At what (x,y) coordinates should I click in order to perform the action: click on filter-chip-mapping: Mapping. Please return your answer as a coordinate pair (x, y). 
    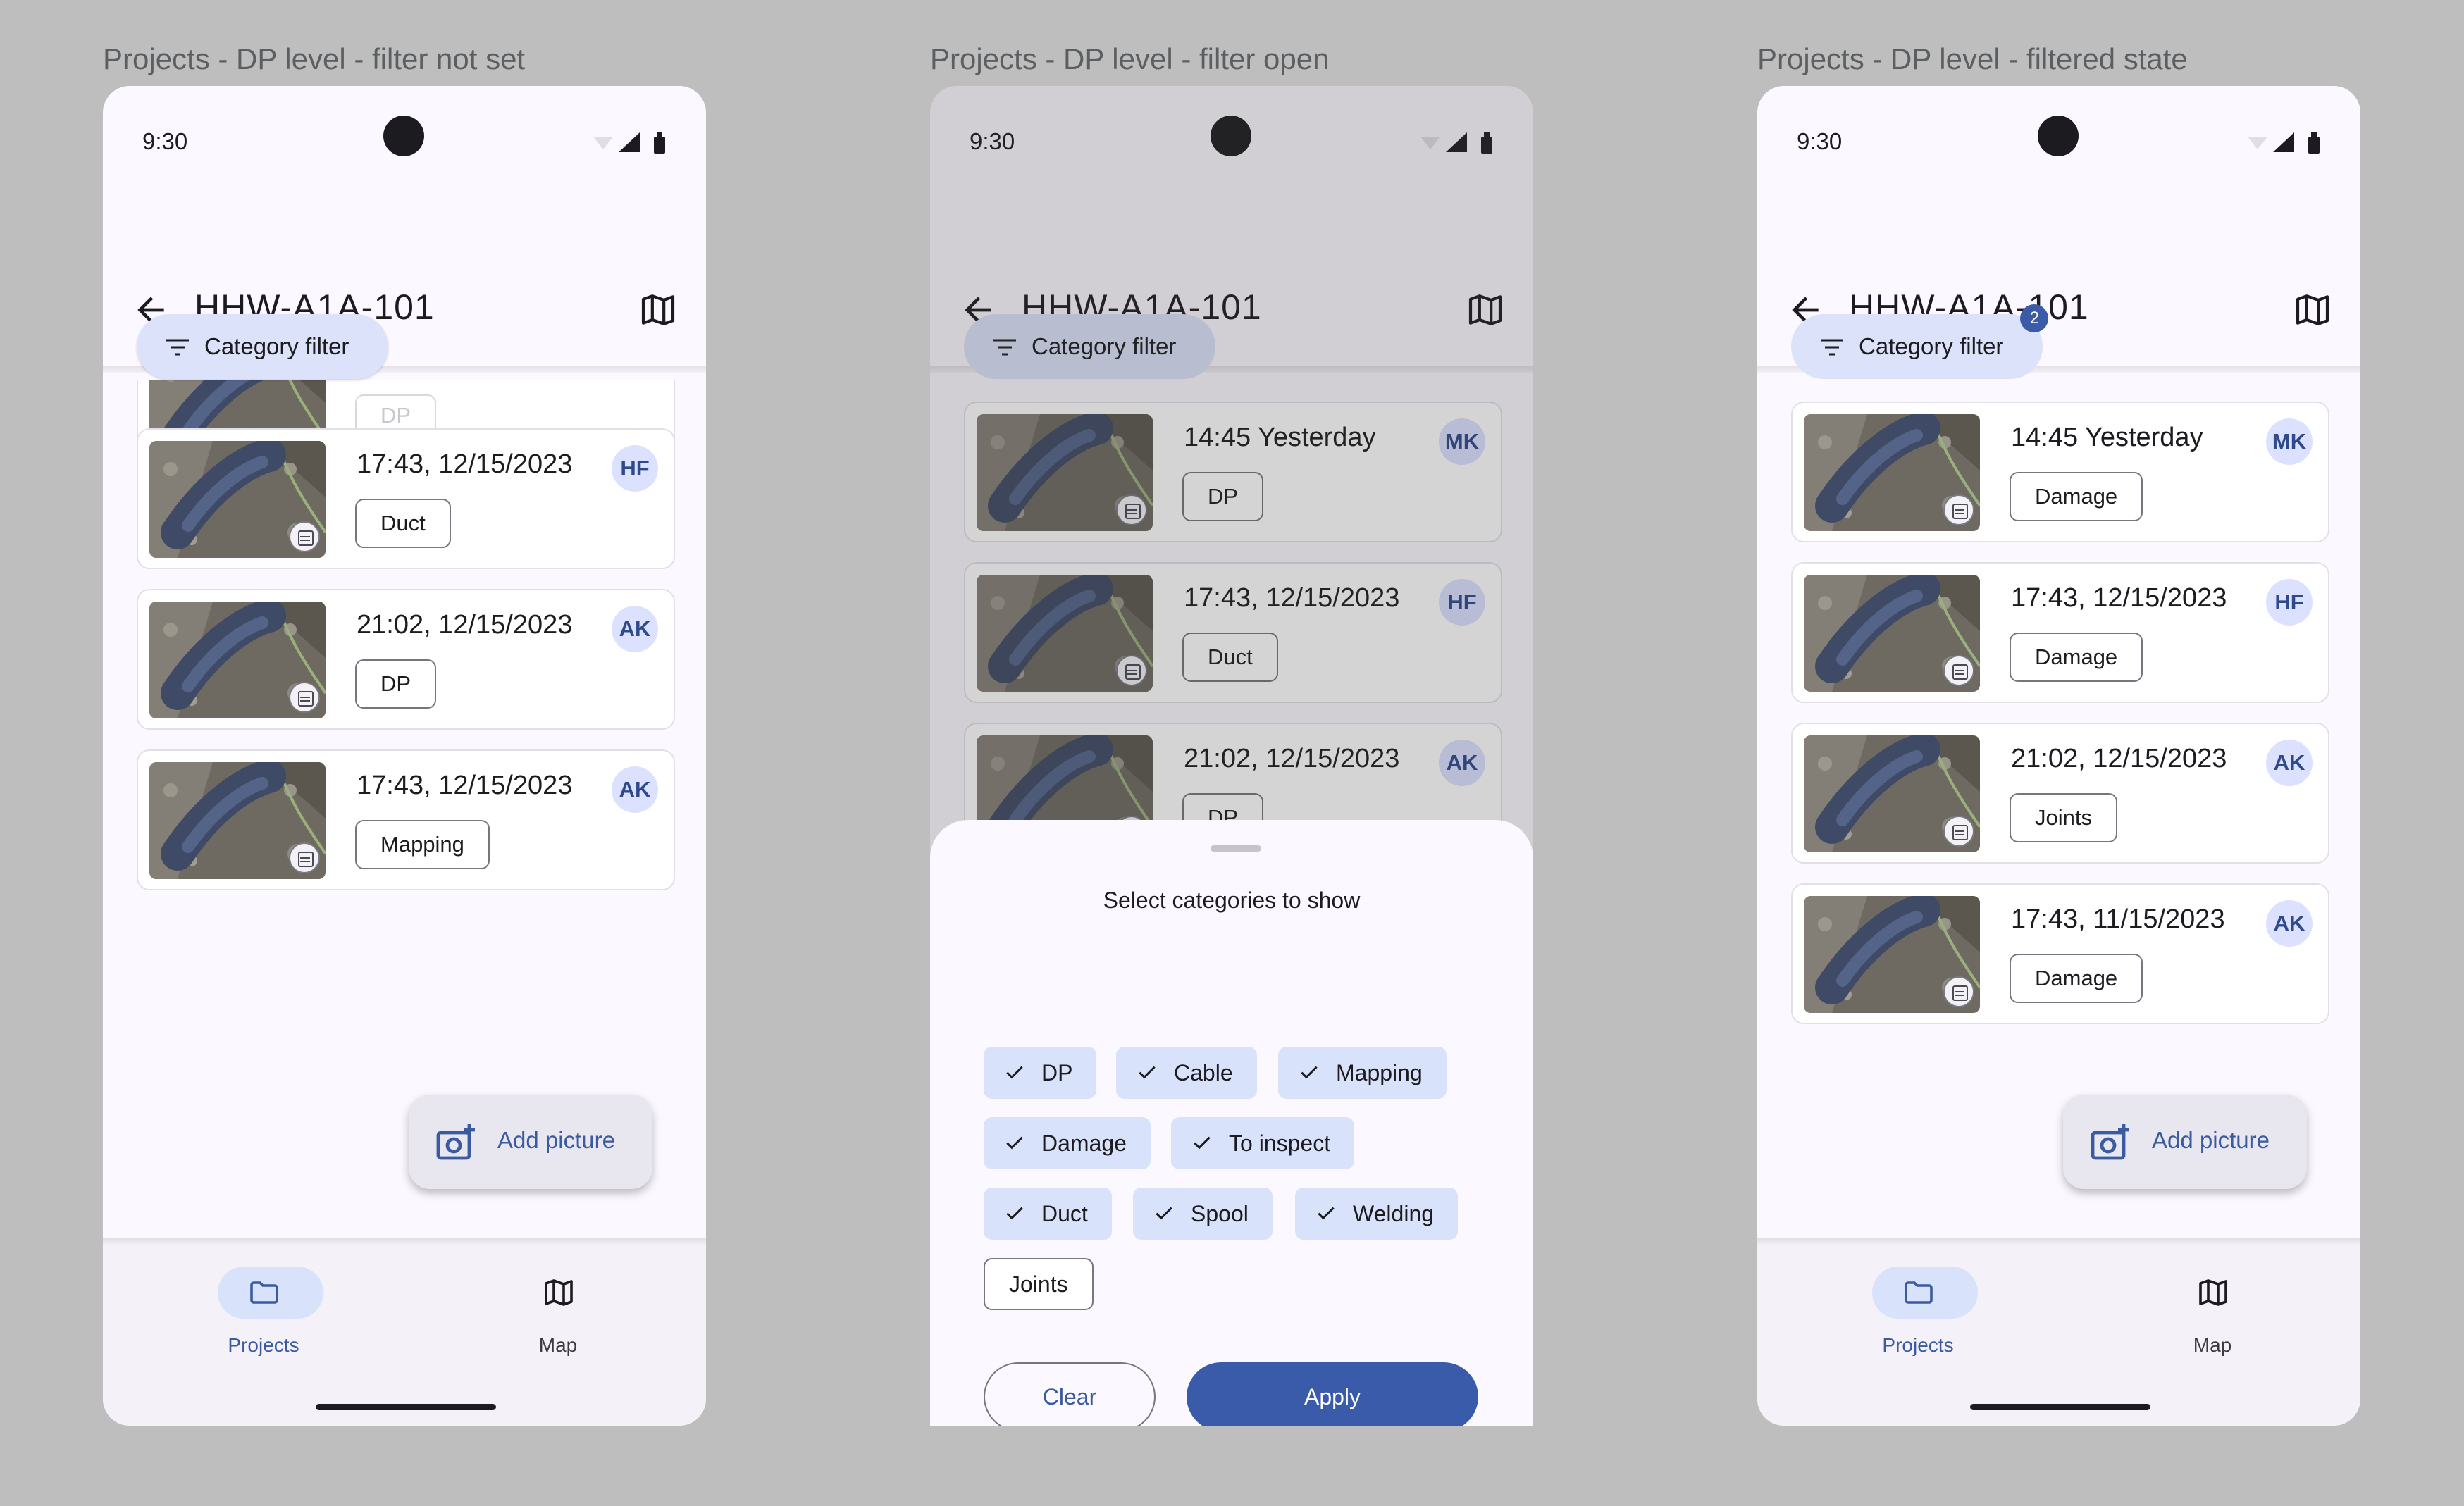
    Looking at the image, I should click on (1362, 1073).